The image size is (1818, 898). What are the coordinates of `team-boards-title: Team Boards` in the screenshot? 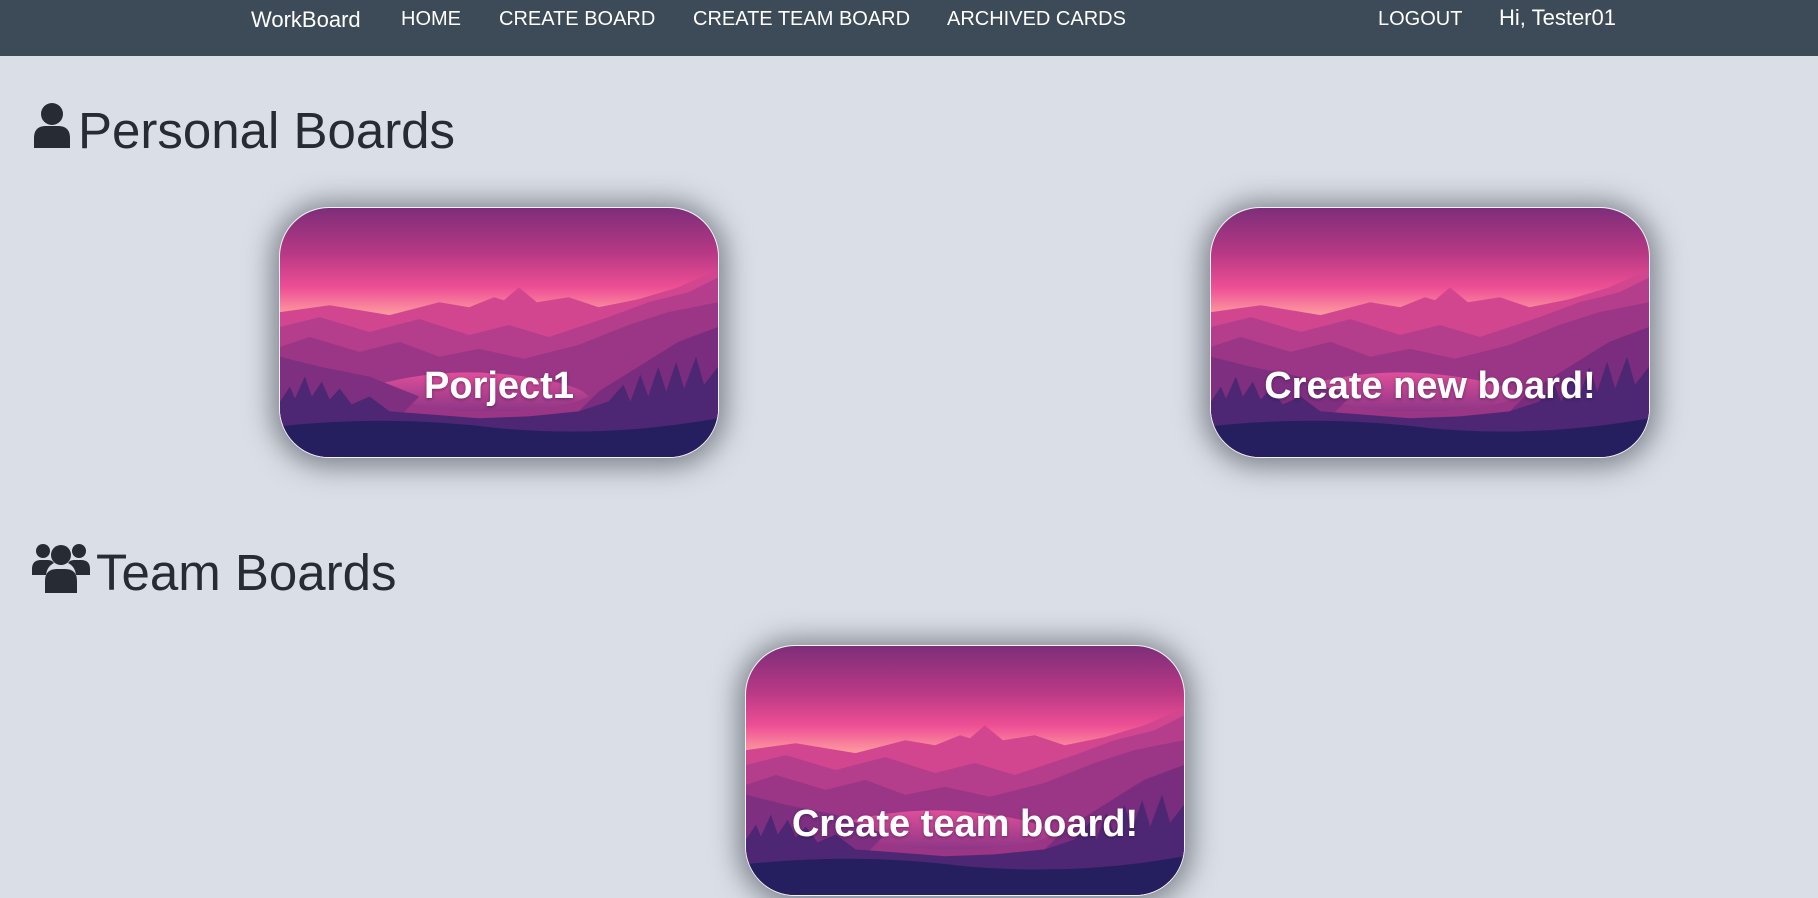 It's located at (246, 572).